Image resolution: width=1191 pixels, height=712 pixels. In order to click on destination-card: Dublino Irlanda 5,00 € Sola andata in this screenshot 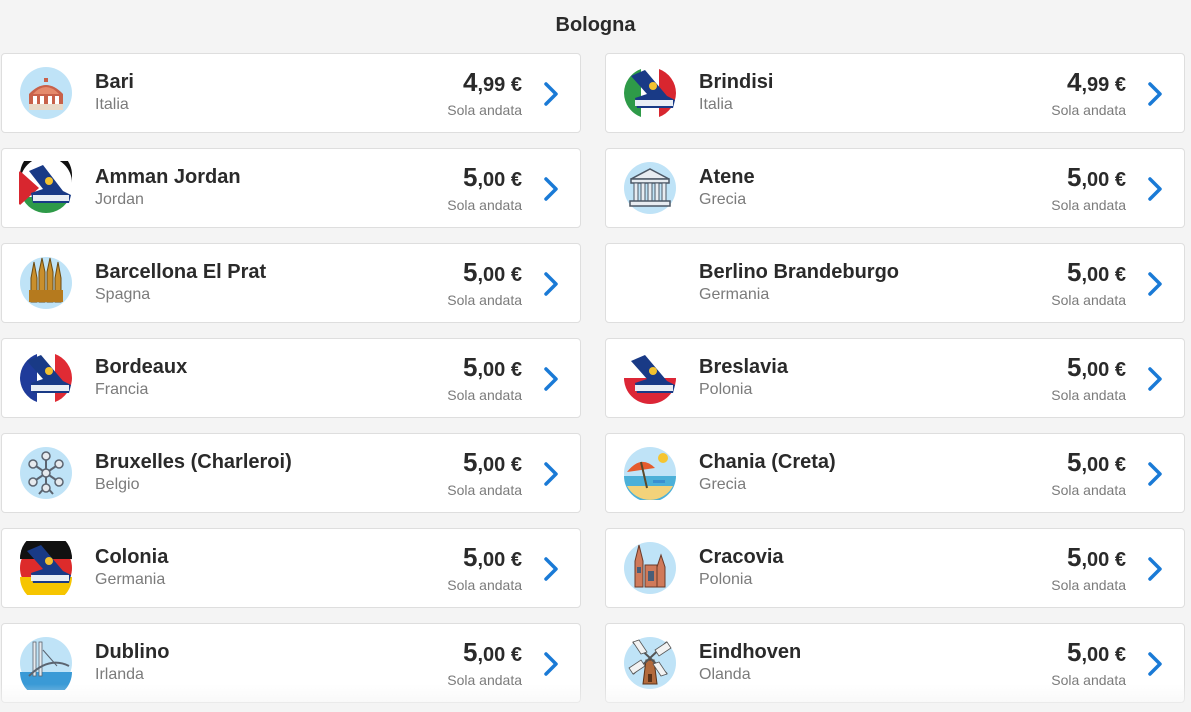, I will do `click(291, 663)`.